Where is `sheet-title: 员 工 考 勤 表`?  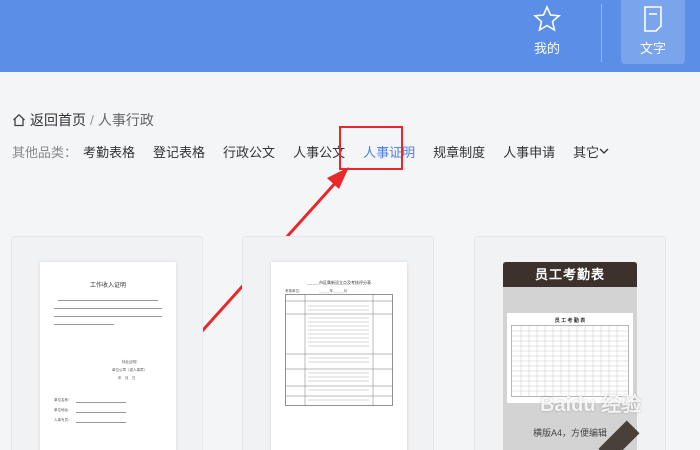 sheet-title: 员 工 考 勤 表 is located at coordinates (570, 321).